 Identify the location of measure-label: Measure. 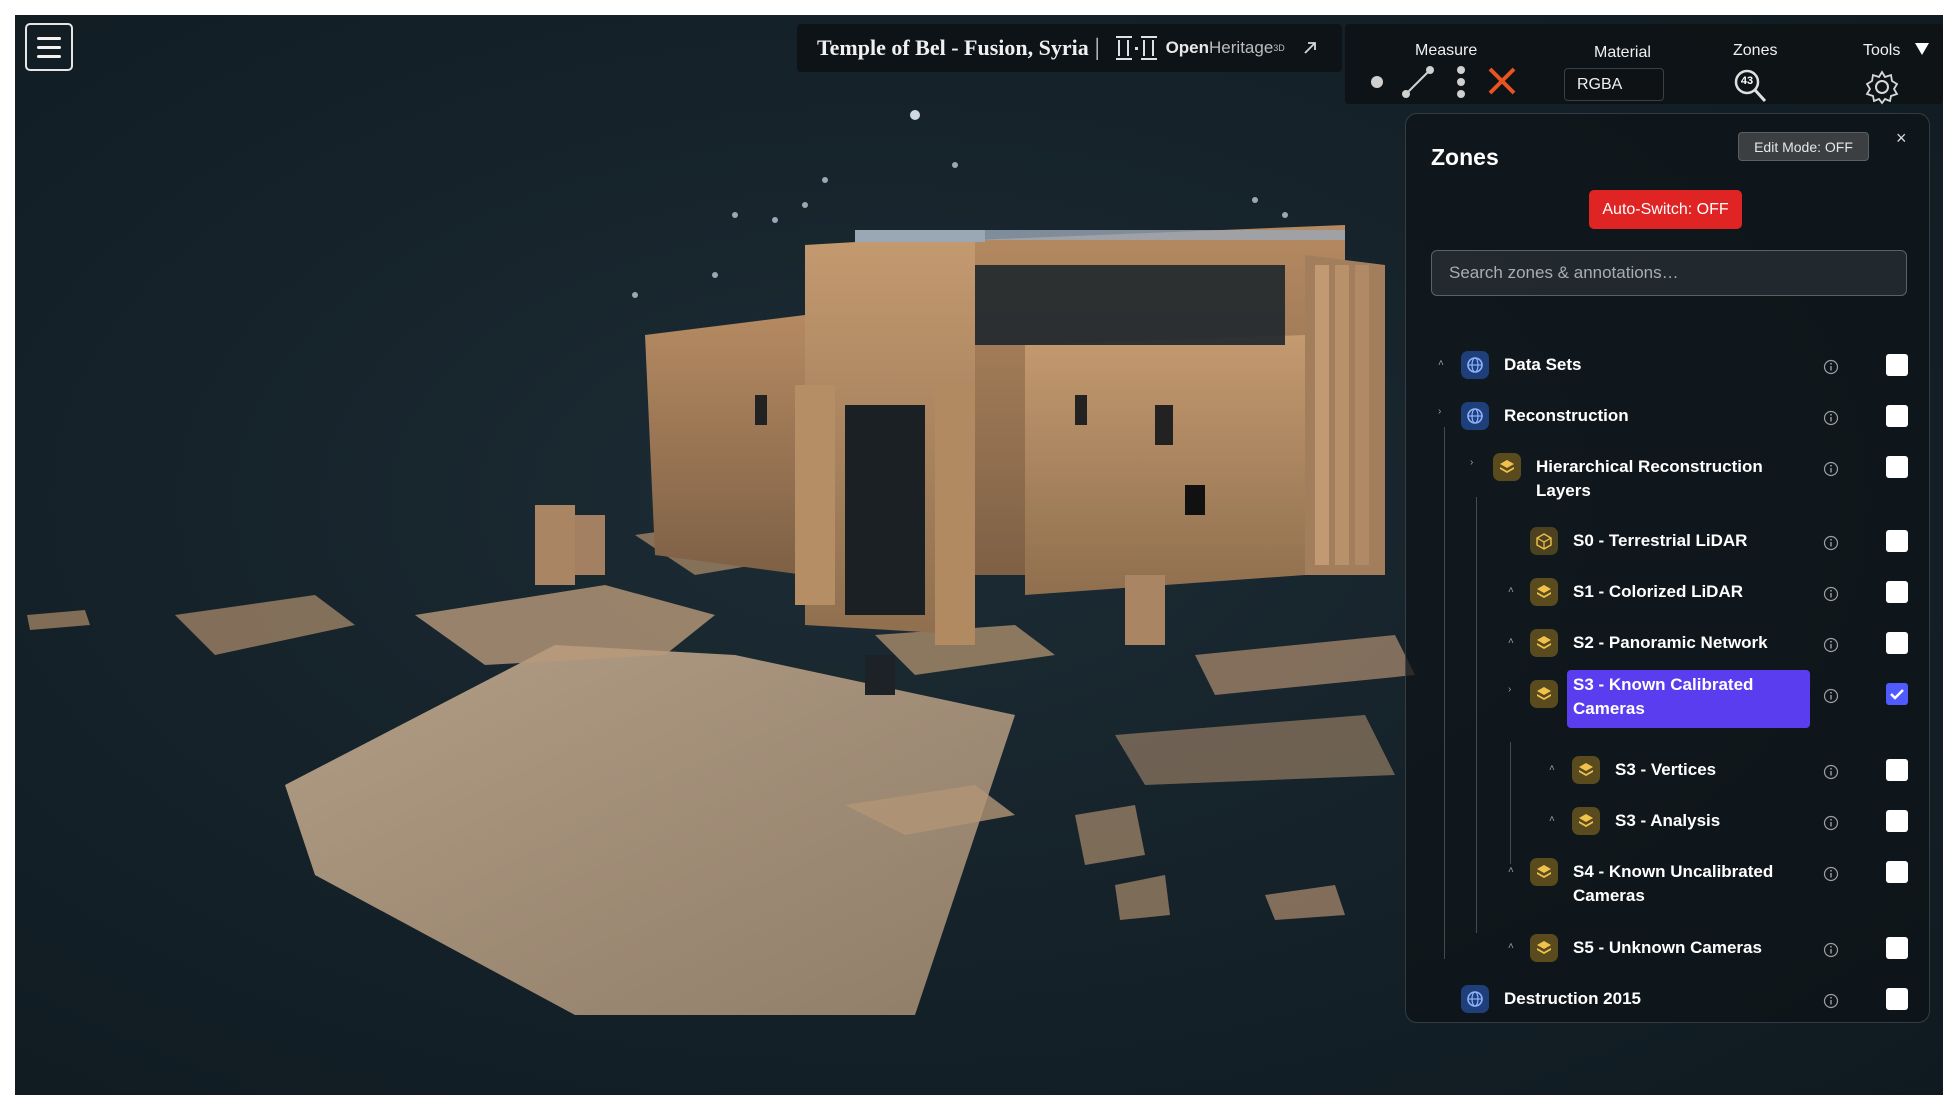
(1446, 50).